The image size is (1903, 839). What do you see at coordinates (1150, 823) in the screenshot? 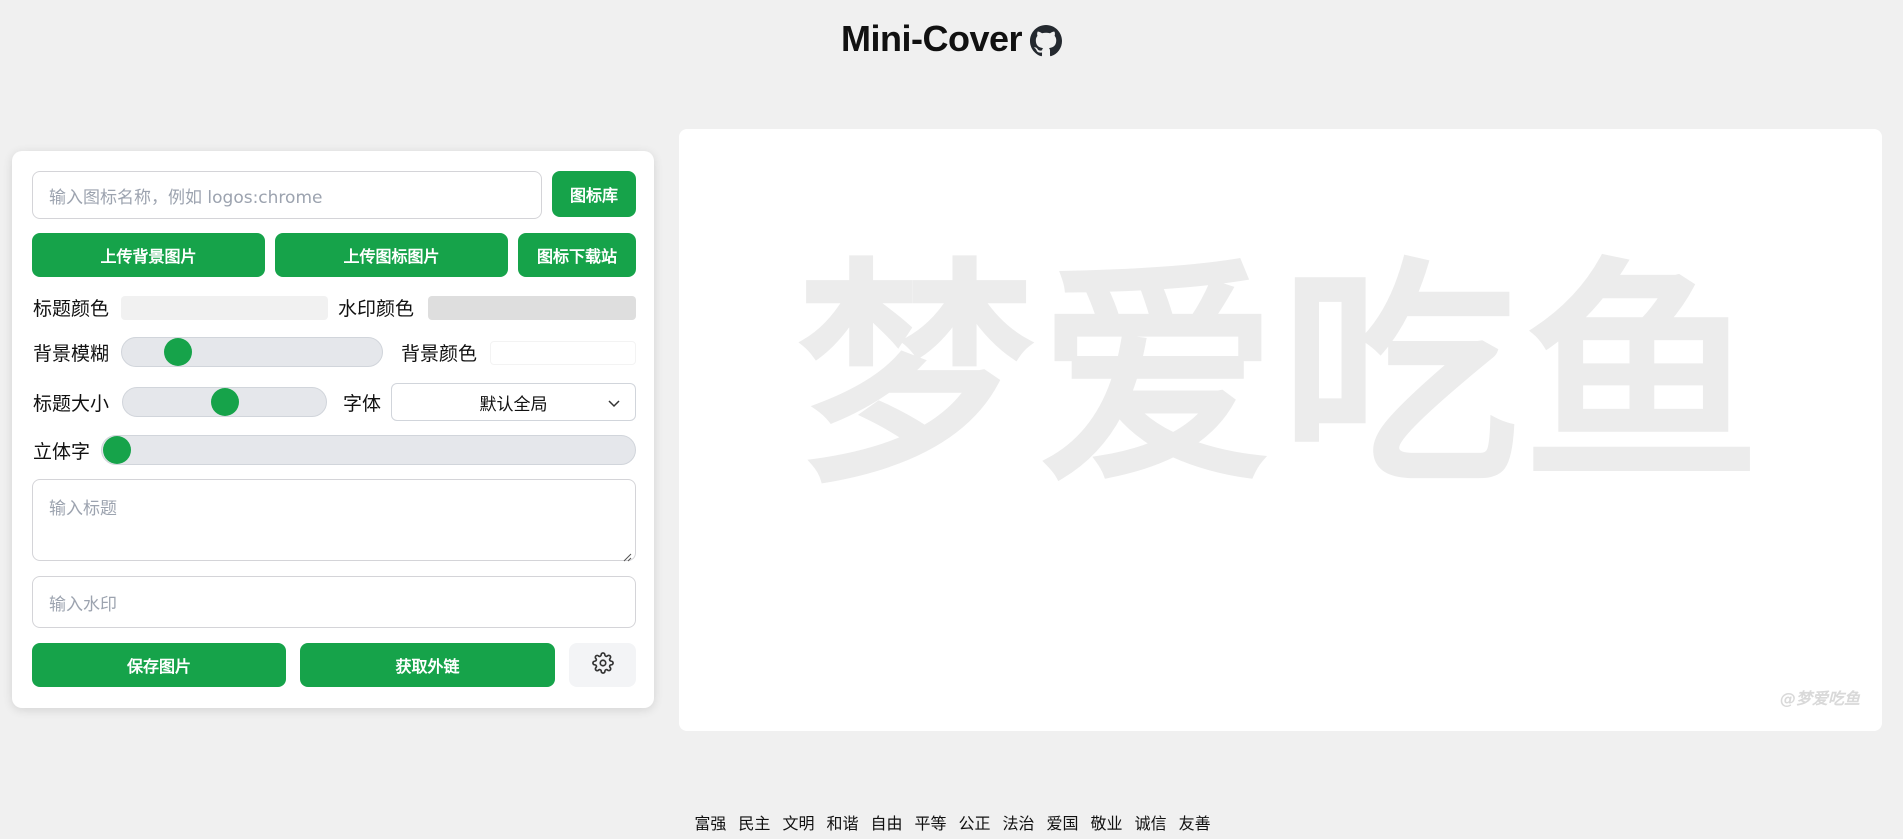
I see `footer-value: 诚信` at bounding box center [1150, 823].